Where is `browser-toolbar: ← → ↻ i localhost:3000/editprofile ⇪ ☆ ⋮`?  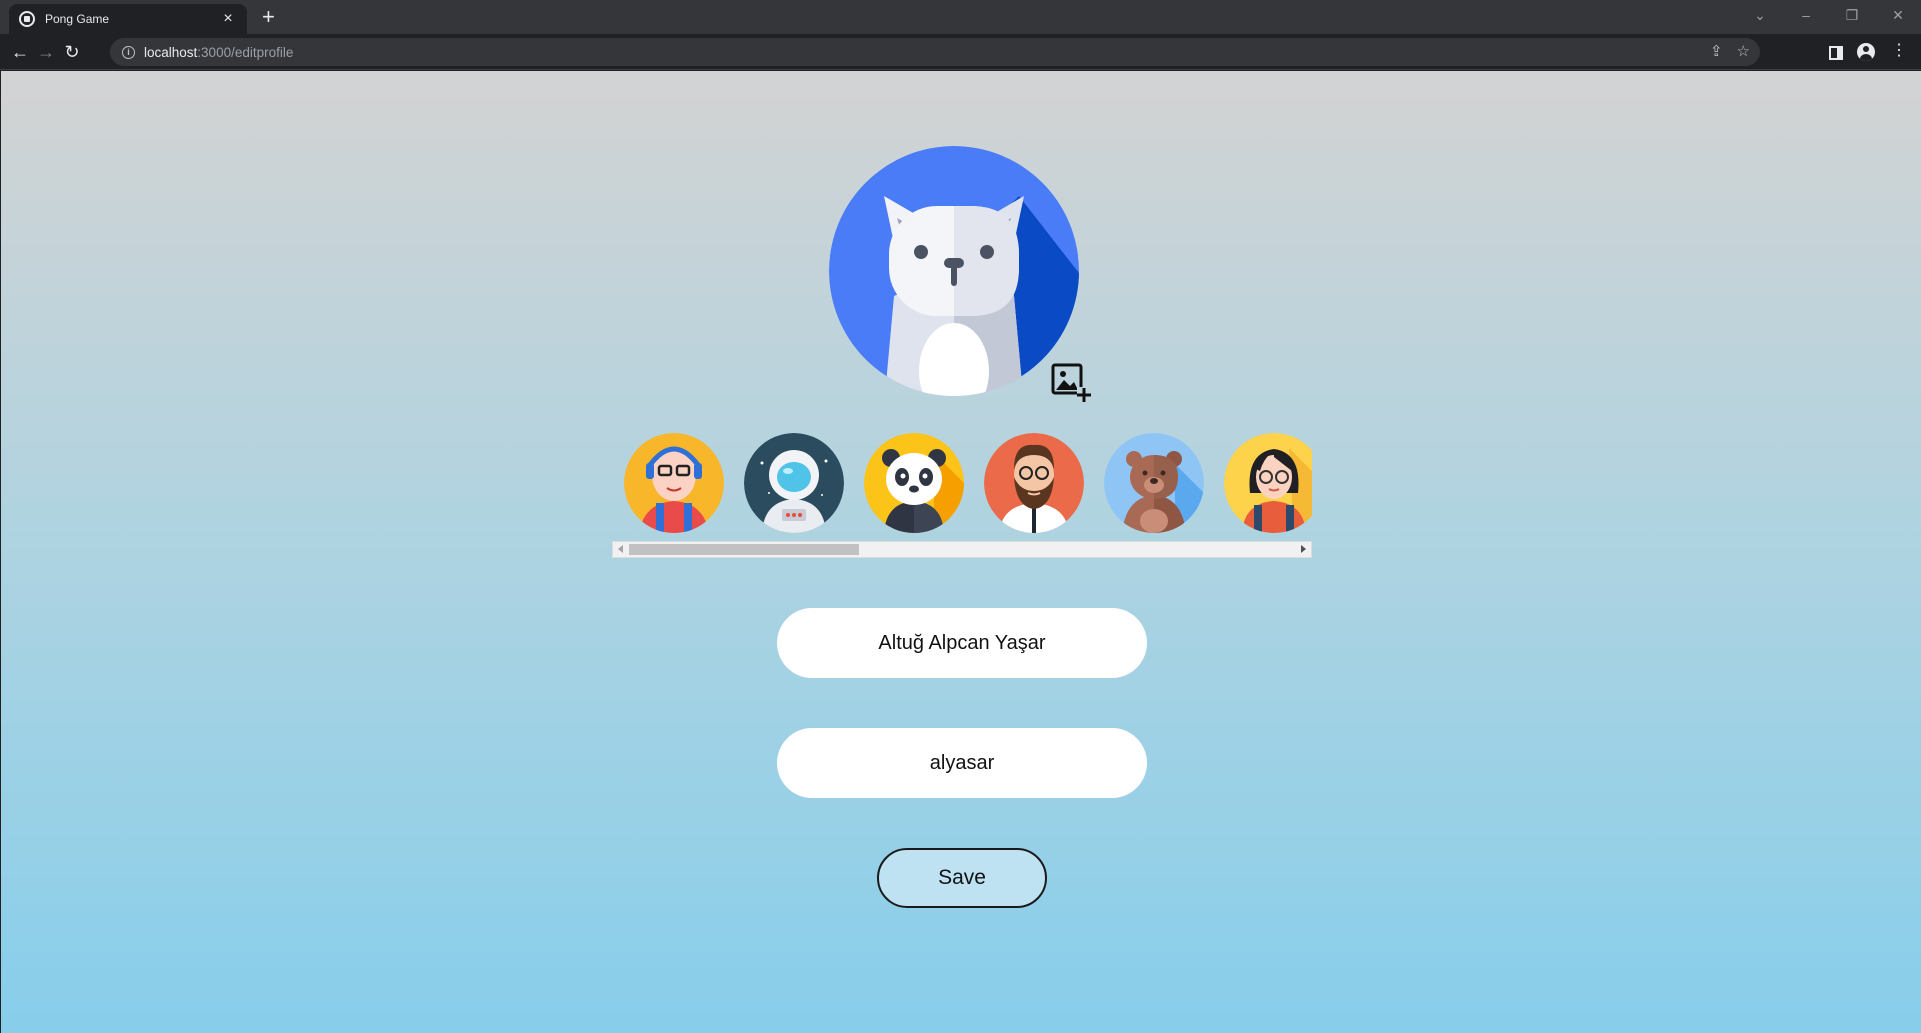
browser-toolbar: ← → ↻ i localhost:3000/editprofile ⇪ ☆ ⋮ is located at coordinates (960, 52).